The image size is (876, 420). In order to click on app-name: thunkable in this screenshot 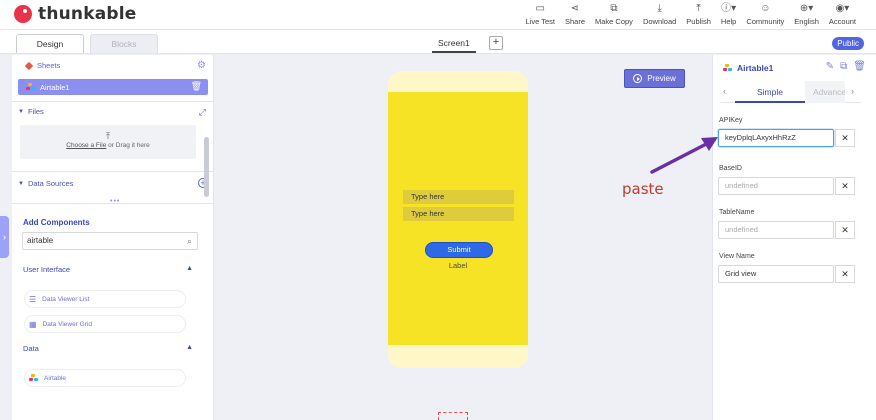, I will do `click(87, 14)`.